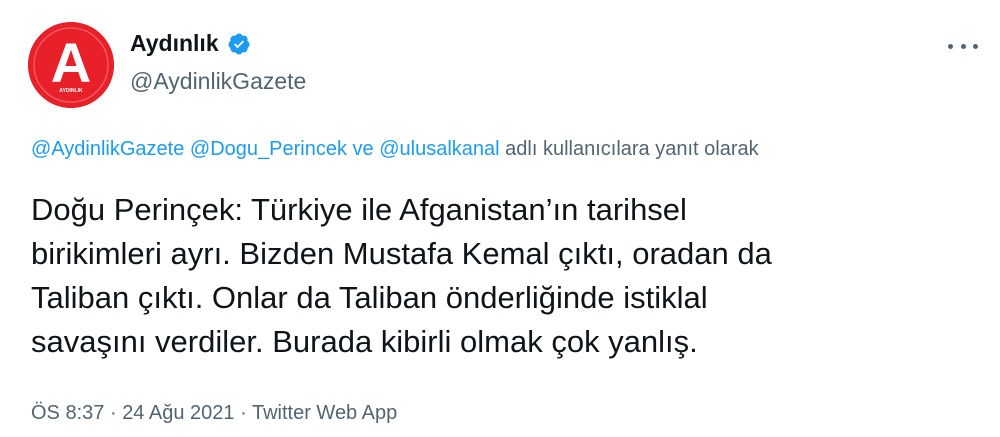 The width and height of the screenshot is (1000, 437). Describe the element at coordinates (363, 149) in the screenshot. I see `reply-conjunction: ve` at that location.